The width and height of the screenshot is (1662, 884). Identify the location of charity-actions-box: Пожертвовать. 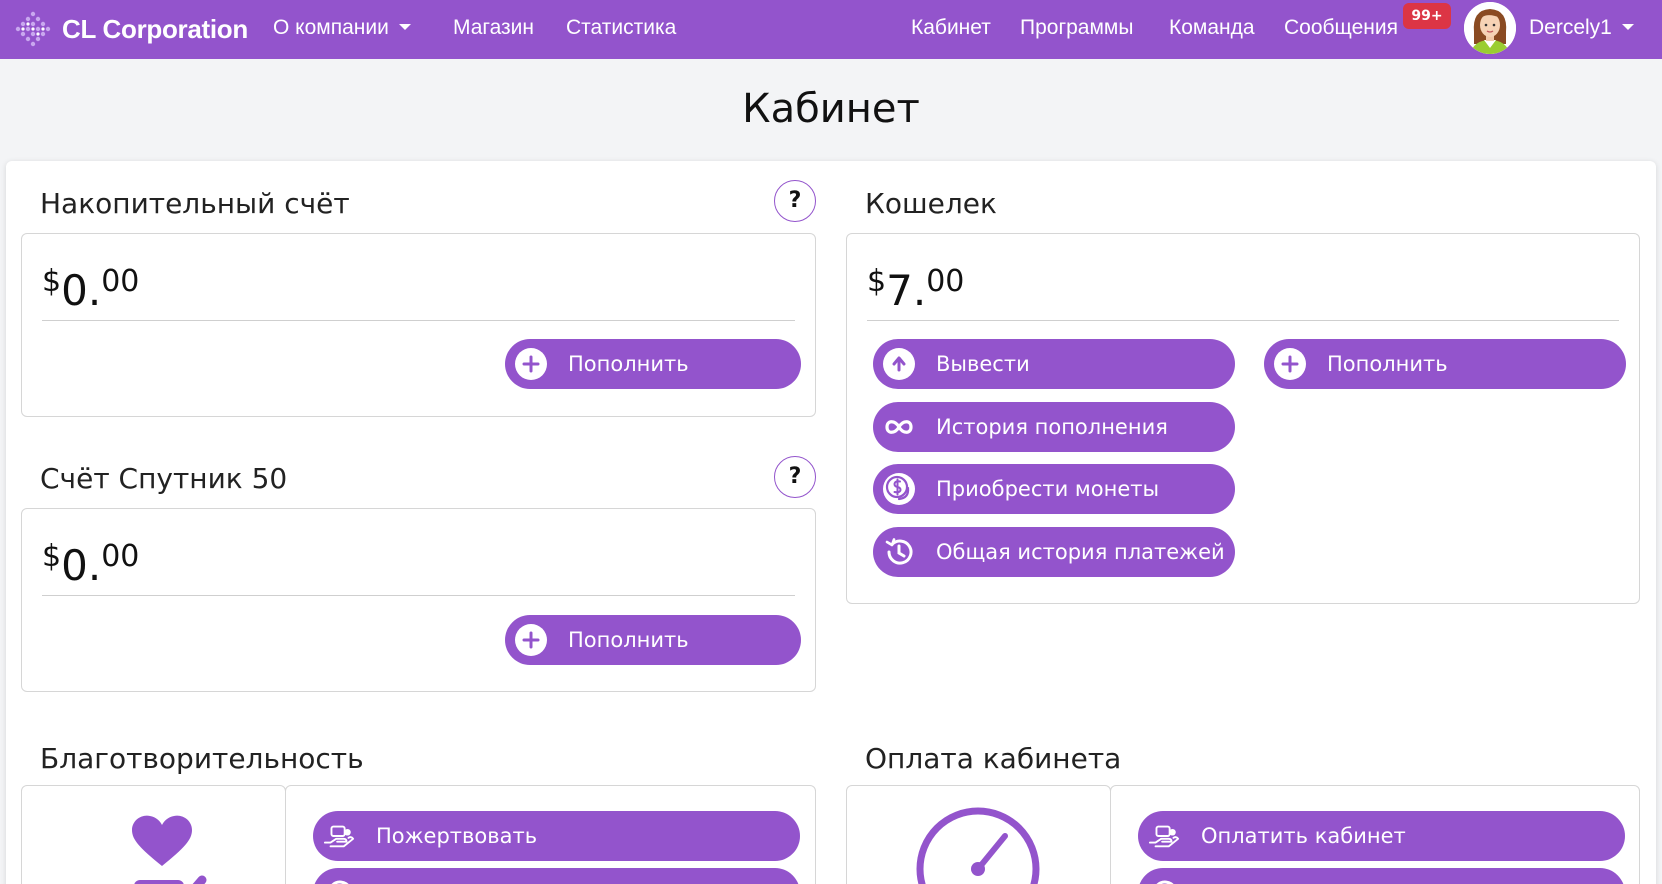
(550, 834).